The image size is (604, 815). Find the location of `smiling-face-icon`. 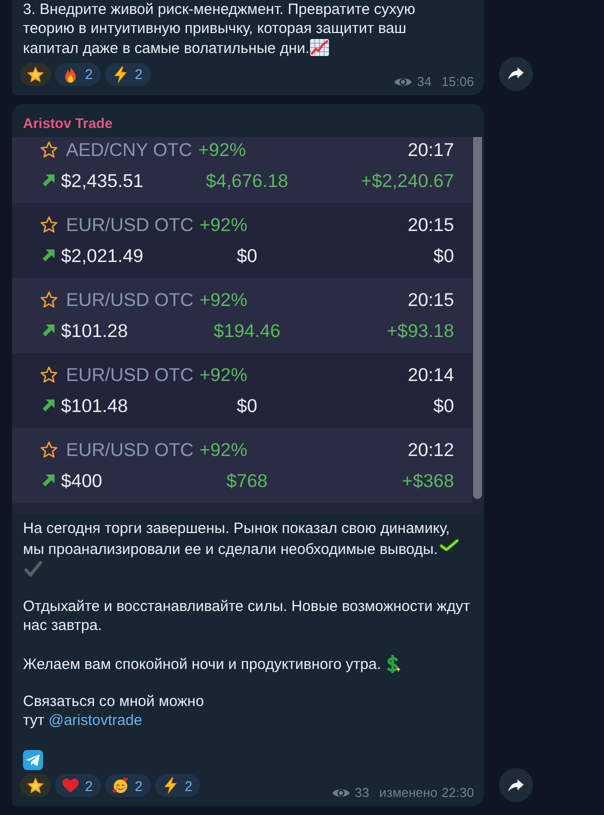

smiling-face-icon is located at coordinates (120, 785).